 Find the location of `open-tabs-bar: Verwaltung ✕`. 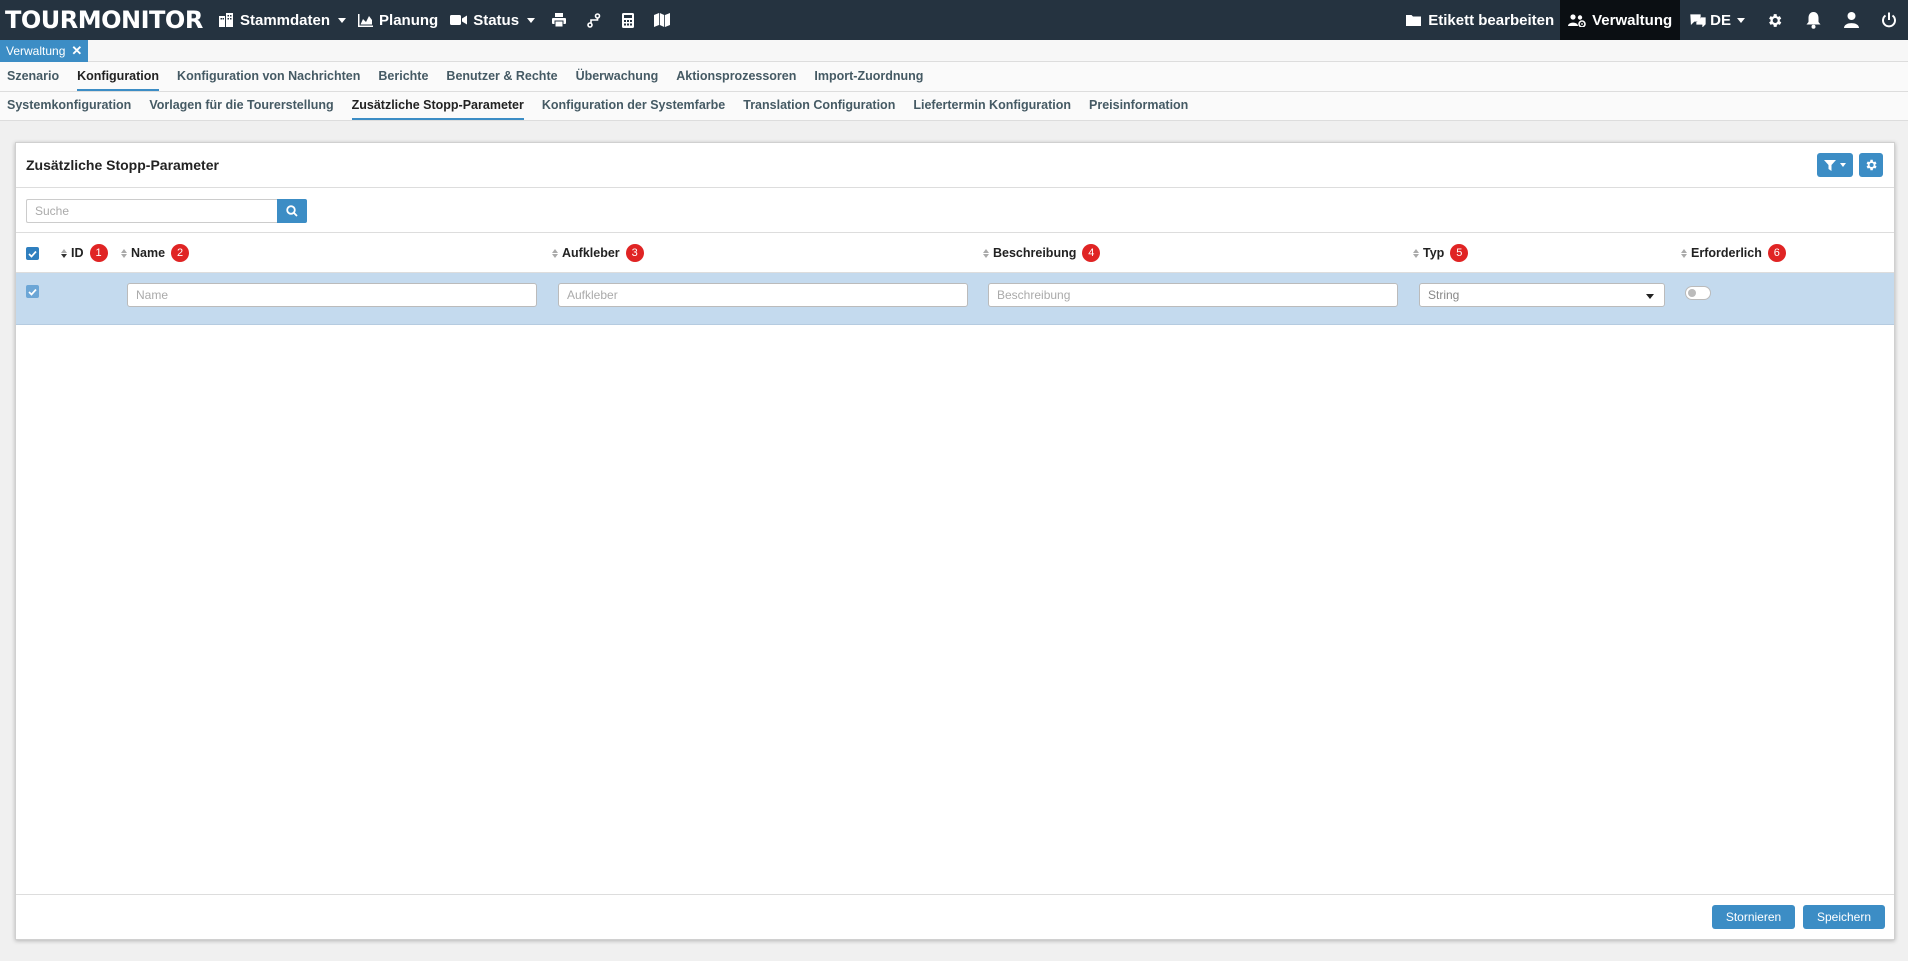

open-tabs-bar: Verwaltung ✕ is located at coordinates (954, 51).